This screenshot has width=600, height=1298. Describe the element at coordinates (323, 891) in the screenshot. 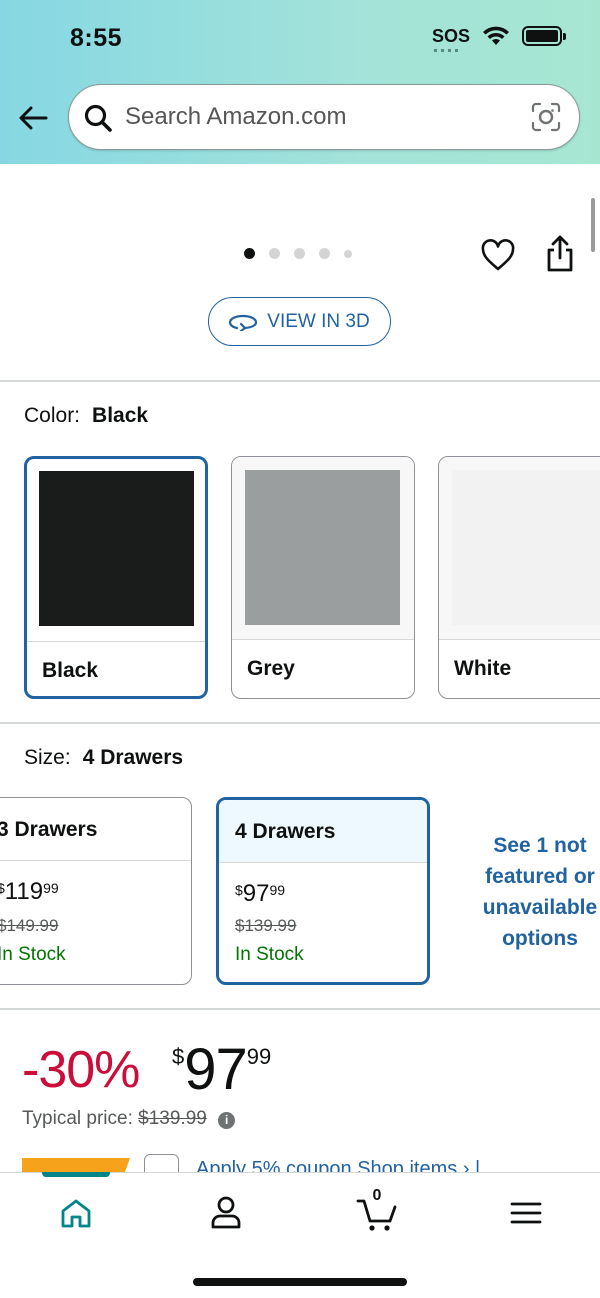

I see `size-option-4-drawers: 4 Drawers $9799 $139.99 In Stock` at that location.